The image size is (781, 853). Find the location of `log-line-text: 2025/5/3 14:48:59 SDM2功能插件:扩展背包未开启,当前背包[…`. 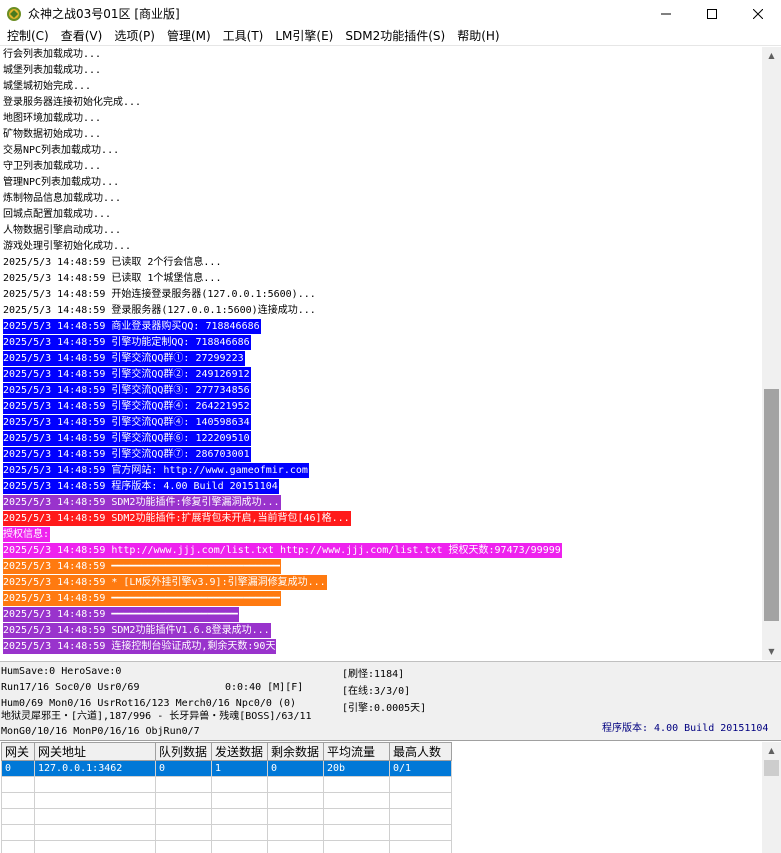

log-line-text: 2025/5/3 14:48:59 SDM2功能插件:扩展背包未开启,当前背包[… is located at coordinates (177, 518).